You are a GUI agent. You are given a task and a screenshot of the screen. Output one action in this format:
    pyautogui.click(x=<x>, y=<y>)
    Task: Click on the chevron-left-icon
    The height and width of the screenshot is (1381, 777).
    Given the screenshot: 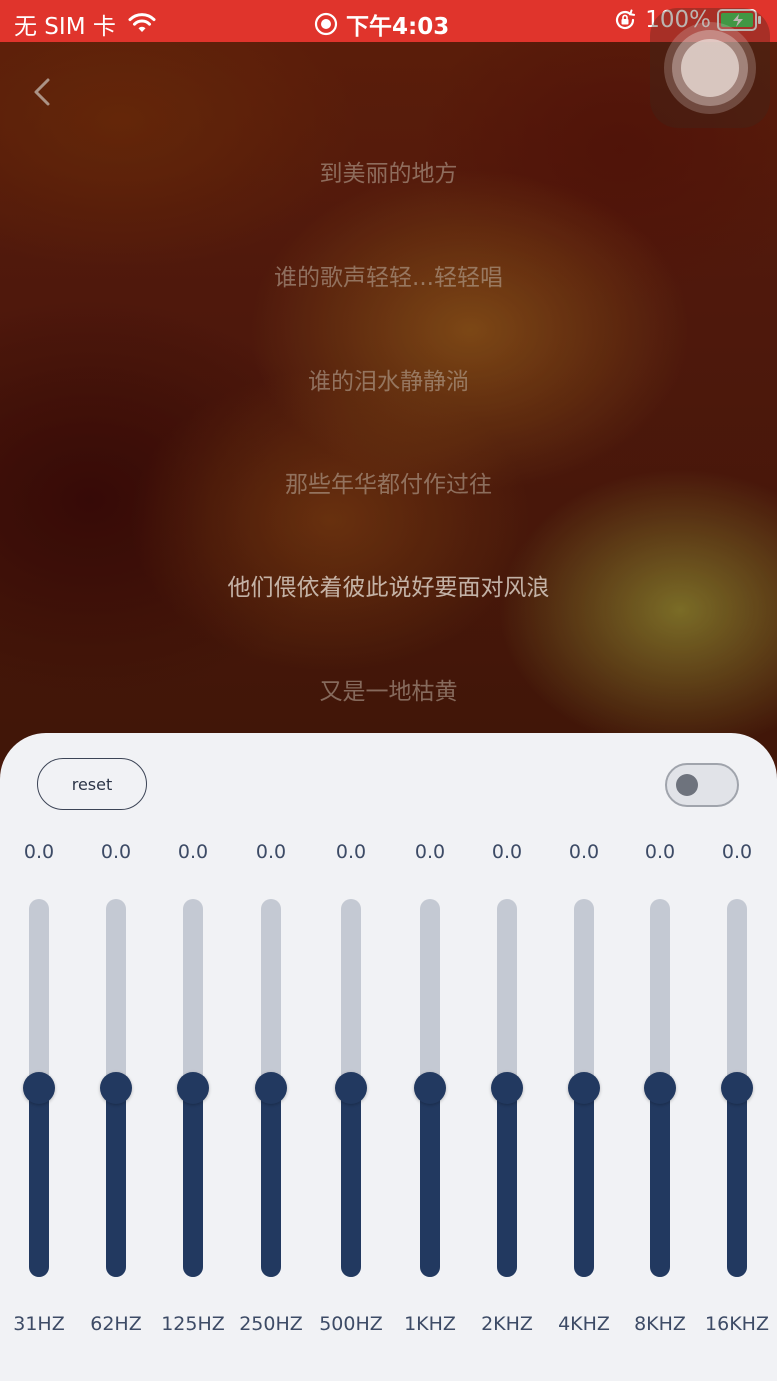 What is the action you would take?
    pyautogui.click(x=42, y=92)
    